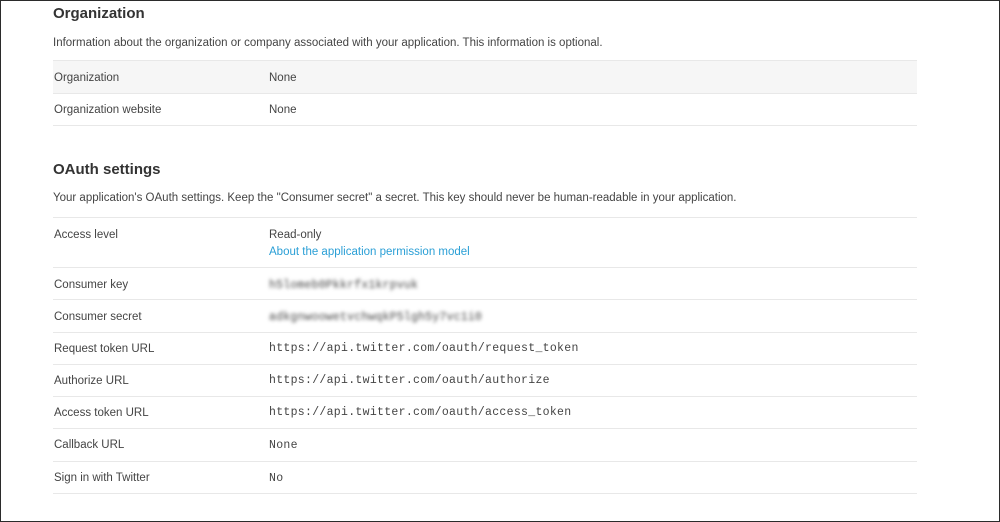 This screenshot has width=1000, height=522. I want to click on organization-website-label: Organization website, so click(108, 110).